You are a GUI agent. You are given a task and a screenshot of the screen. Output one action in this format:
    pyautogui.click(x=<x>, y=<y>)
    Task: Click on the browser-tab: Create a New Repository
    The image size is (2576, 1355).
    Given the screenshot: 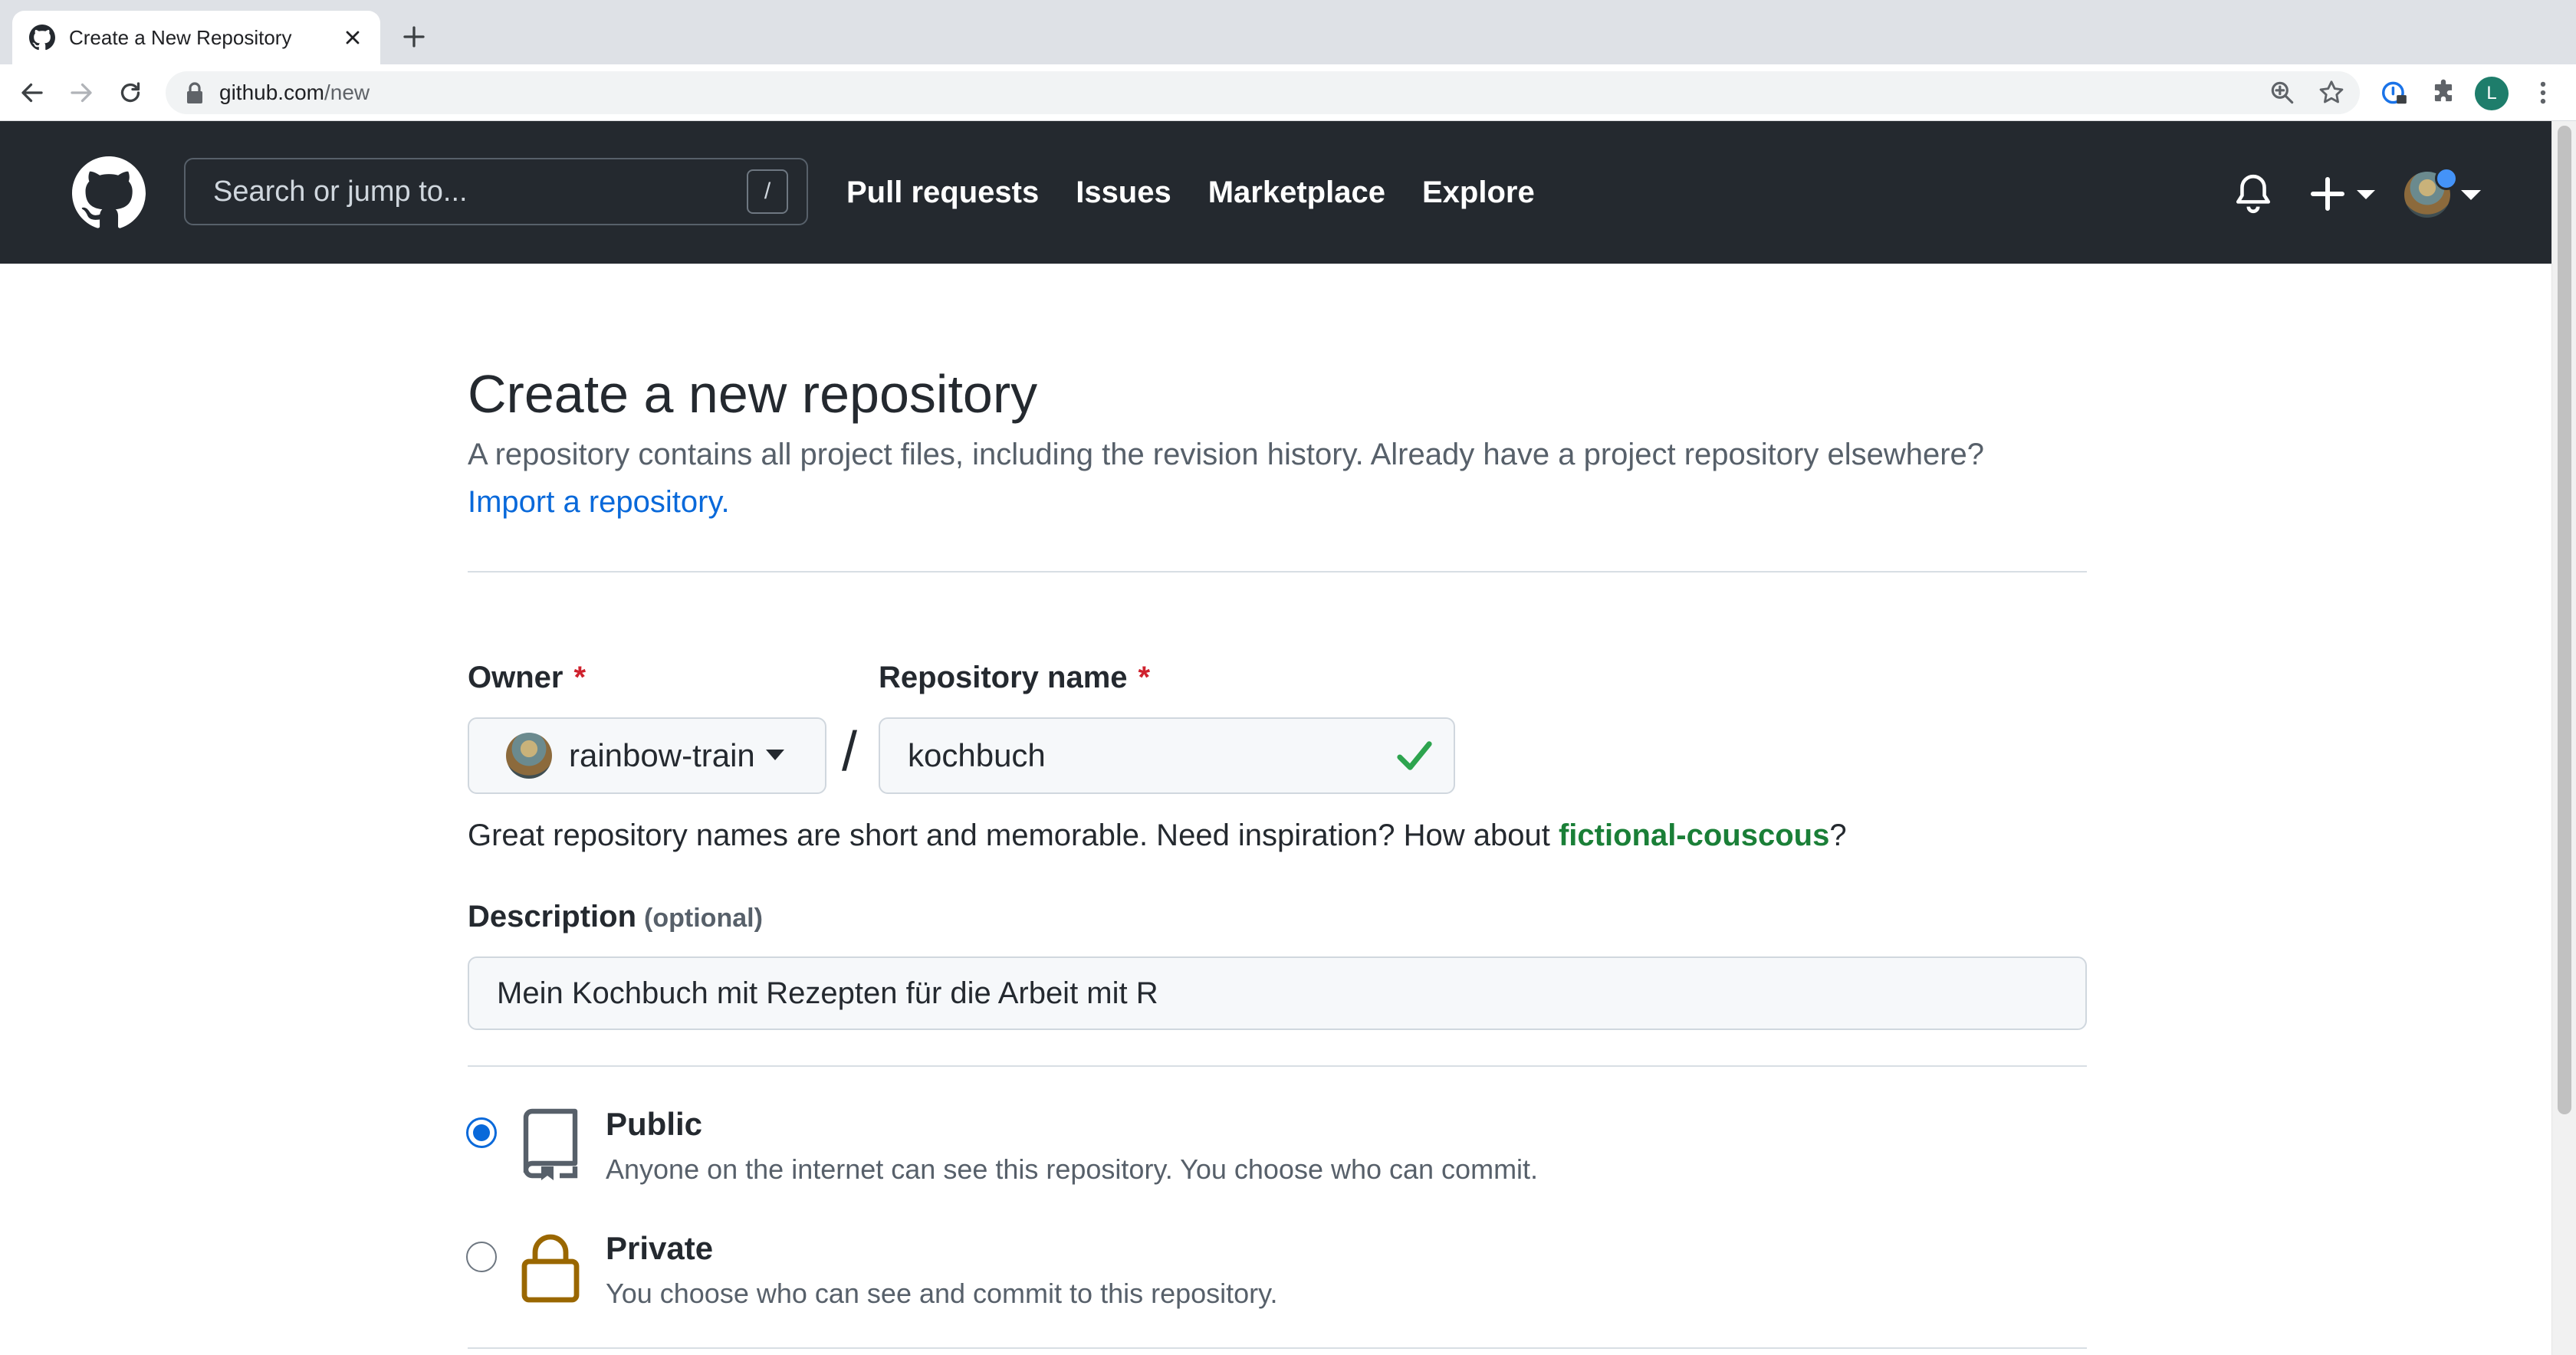 What is the action you would take?
    pyautogui.click(x=196, y=38)
    